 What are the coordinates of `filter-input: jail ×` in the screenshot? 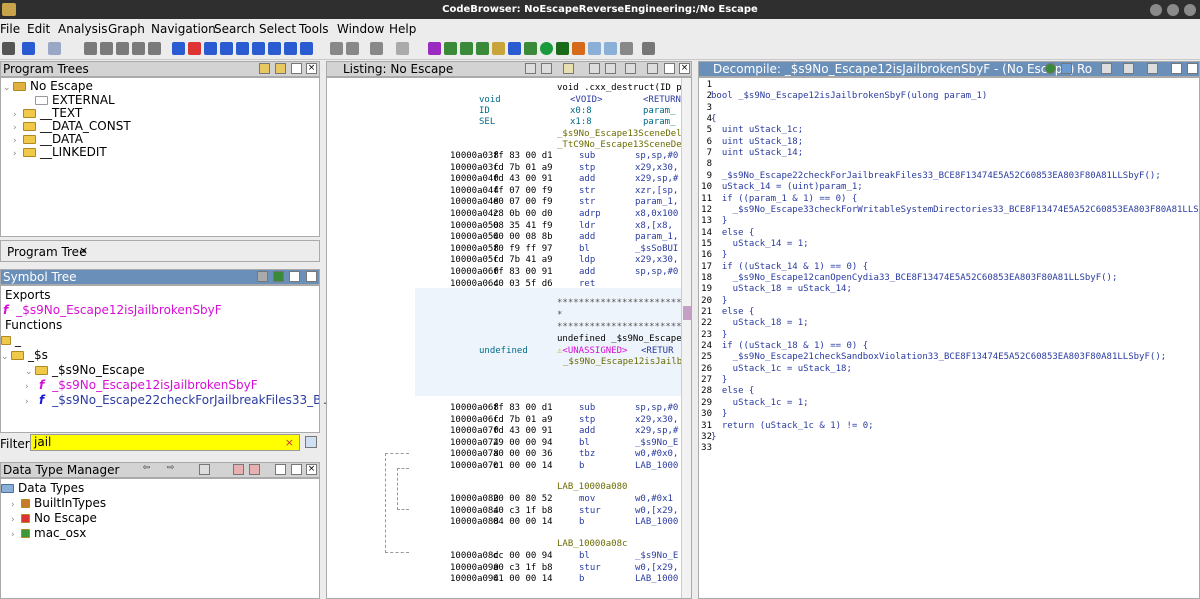 It's located at (165, 442).